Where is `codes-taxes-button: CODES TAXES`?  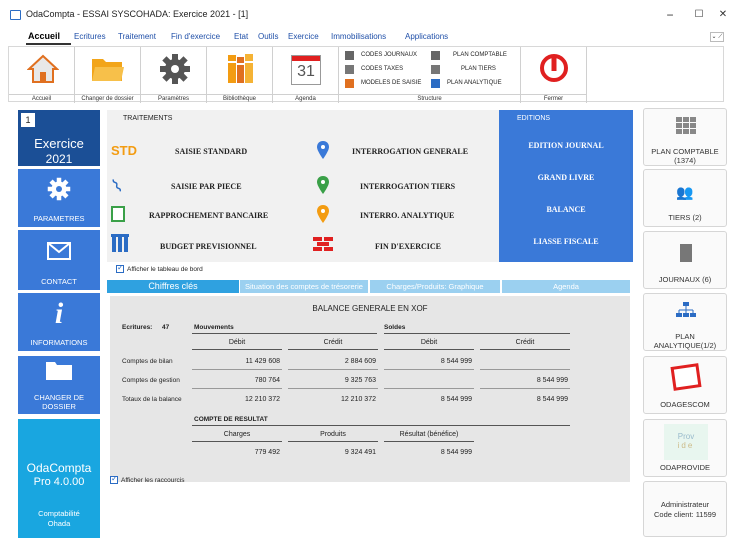 codes-taxes-button: CODES TAXES is located at coordinates (382, 69).